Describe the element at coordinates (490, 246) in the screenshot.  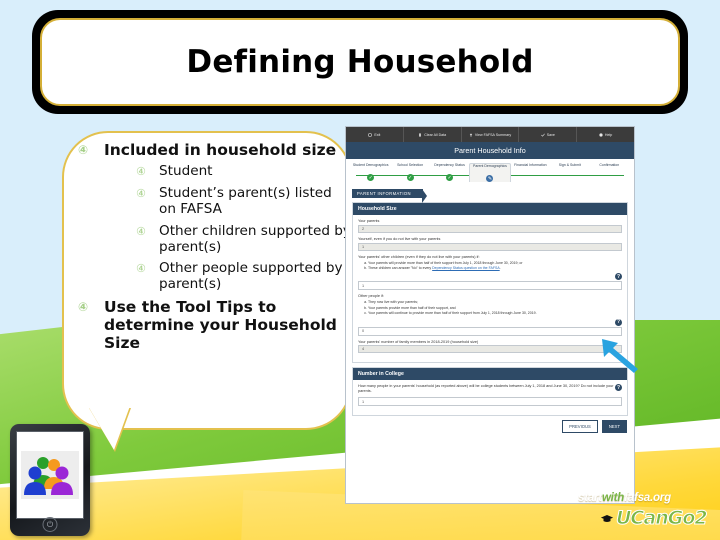
I see `yourself-field: 1` at that location.